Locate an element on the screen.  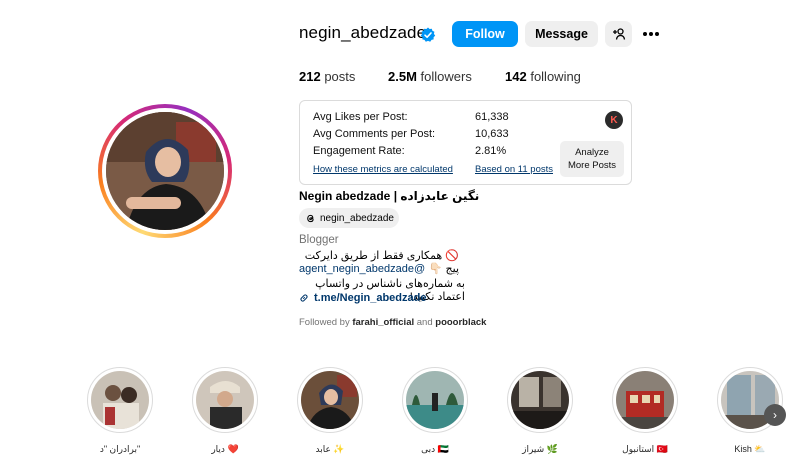
add-user-icon is located at coordinates (618, 34).